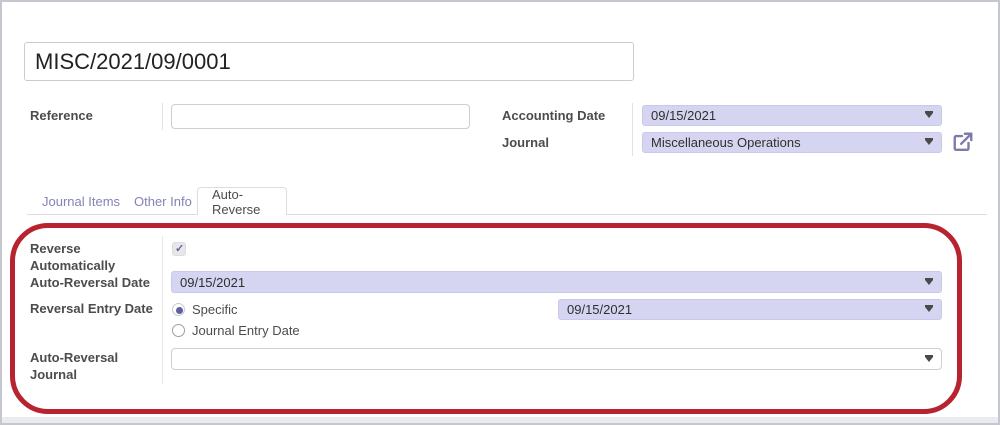 The height and width of the screenshot is (425, 1000). I want to click on accounting-date-label: Accounting Date, so click(554, 115).